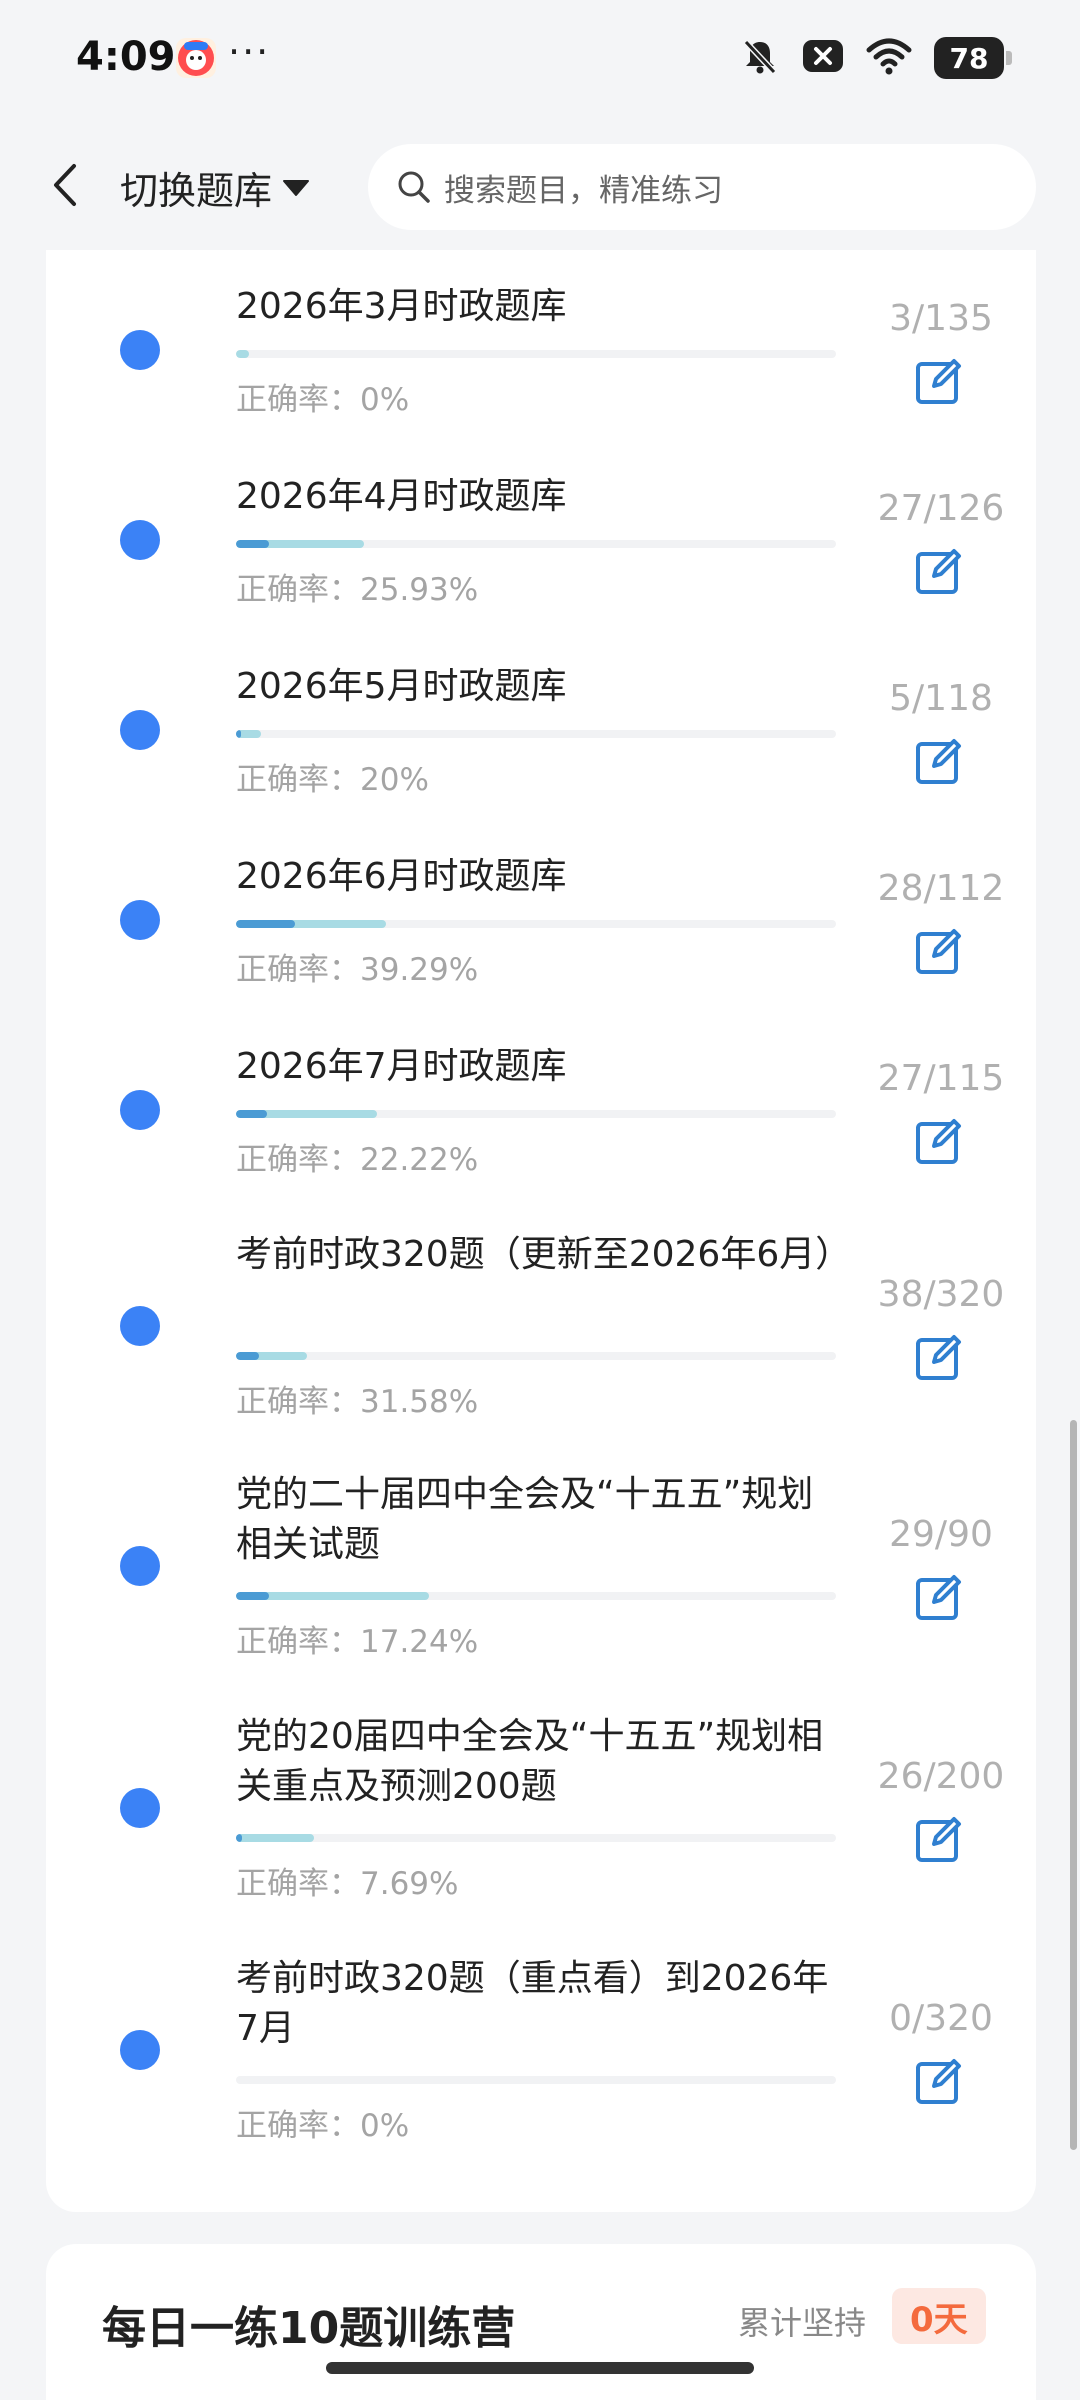  I want to click on days-badge: 0天, so click(939, 2316).